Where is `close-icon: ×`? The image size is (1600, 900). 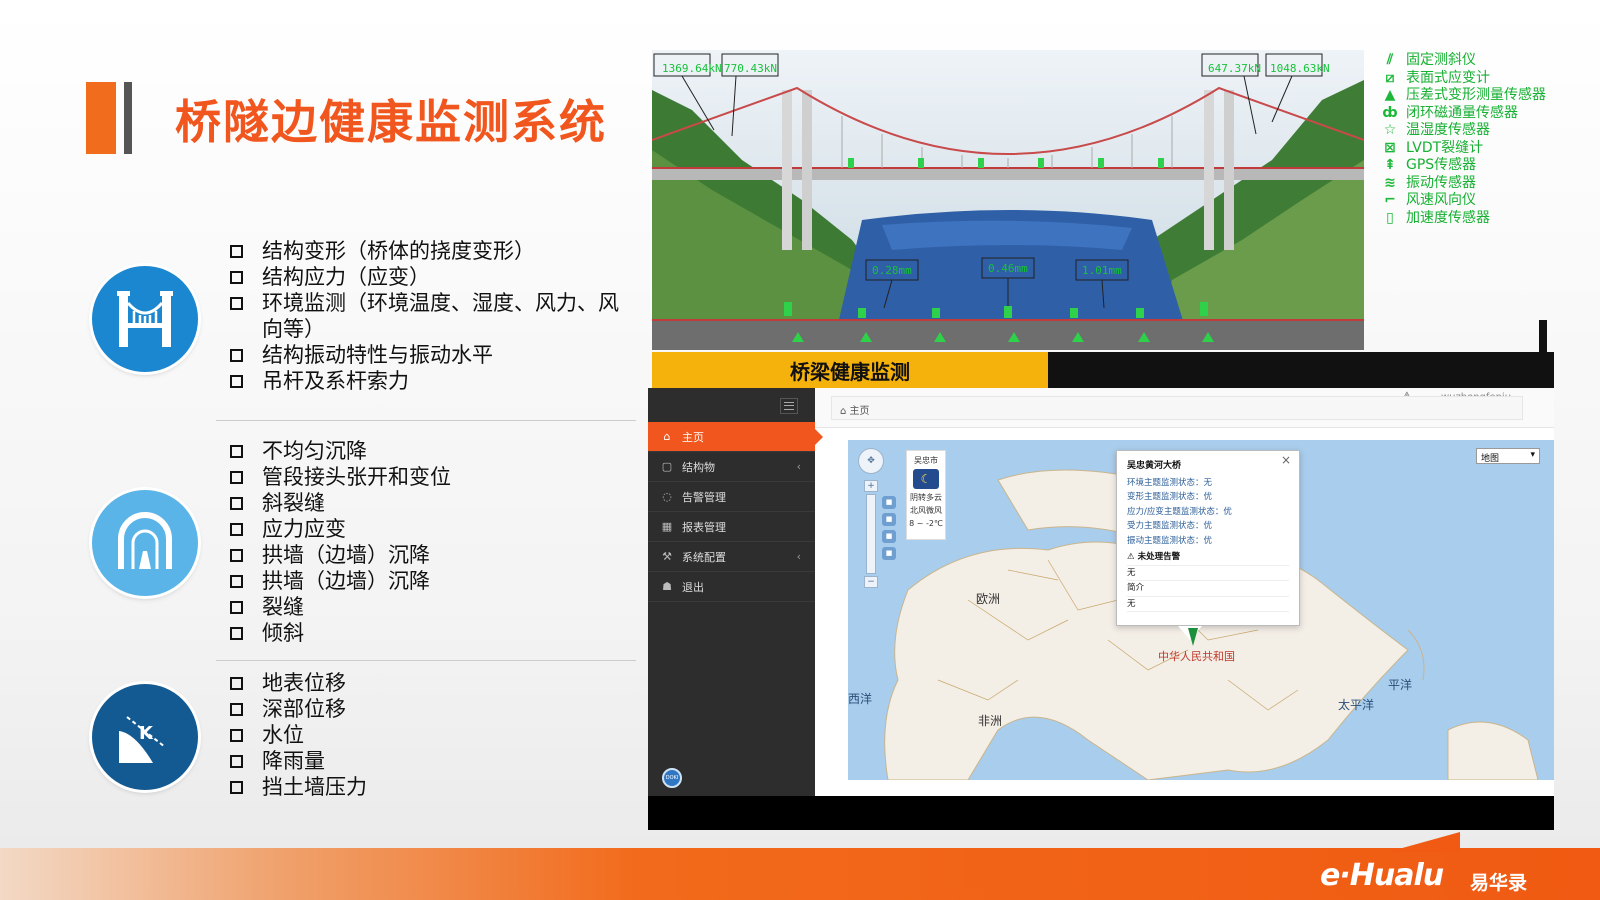
close-icon: × is located at coordinates (1286, 460).